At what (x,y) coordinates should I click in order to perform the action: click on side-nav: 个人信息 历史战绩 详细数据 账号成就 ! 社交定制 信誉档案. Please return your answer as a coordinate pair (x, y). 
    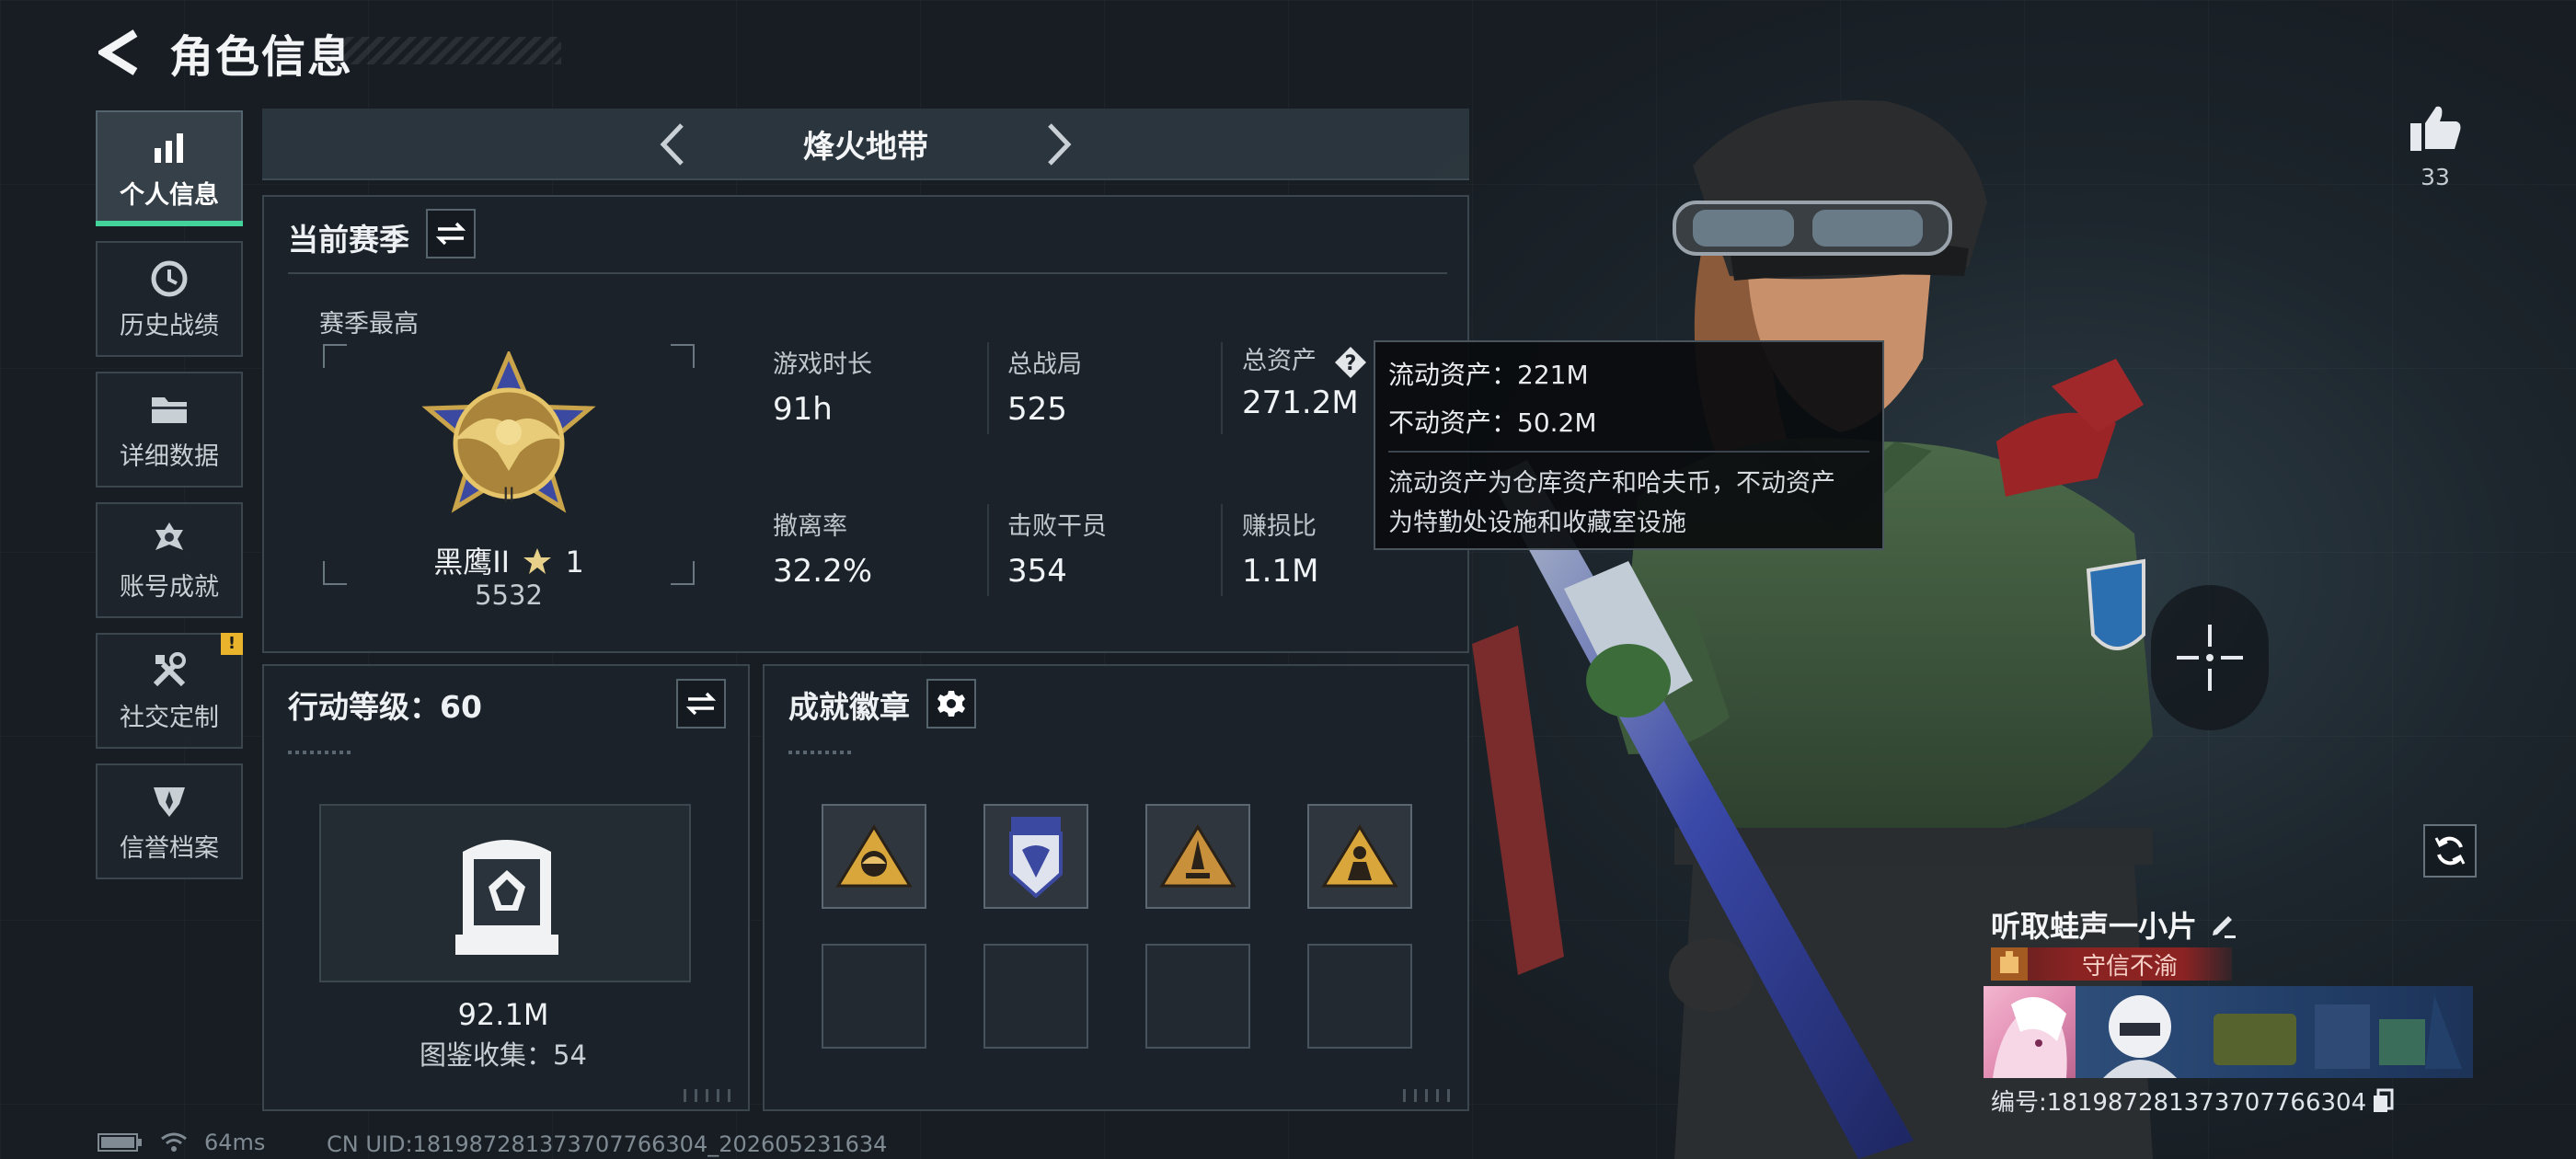
    Looking at the image, I should click on (169, 502).